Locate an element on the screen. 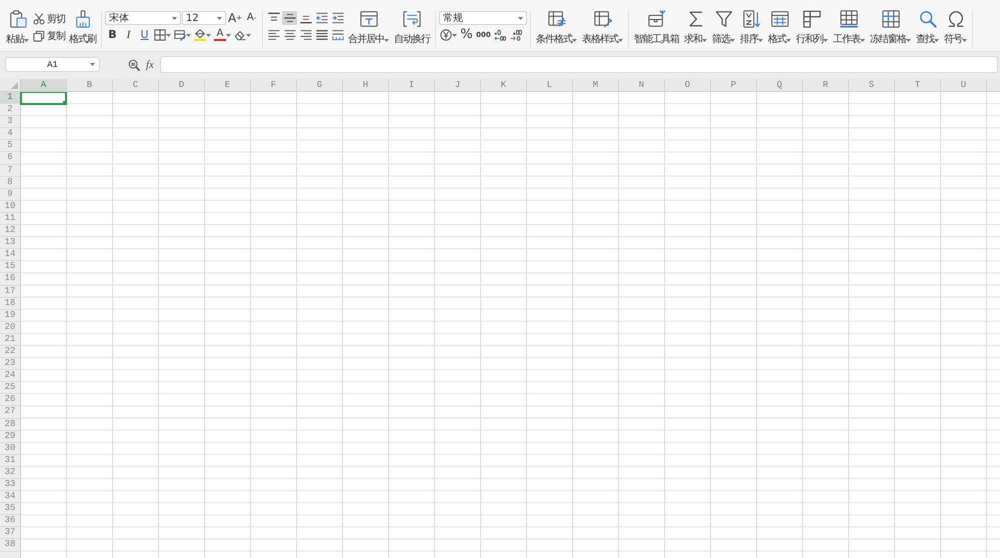 This screenshot has width=1000, height=558. row-header: 1 is located at coordinates (10, 98).